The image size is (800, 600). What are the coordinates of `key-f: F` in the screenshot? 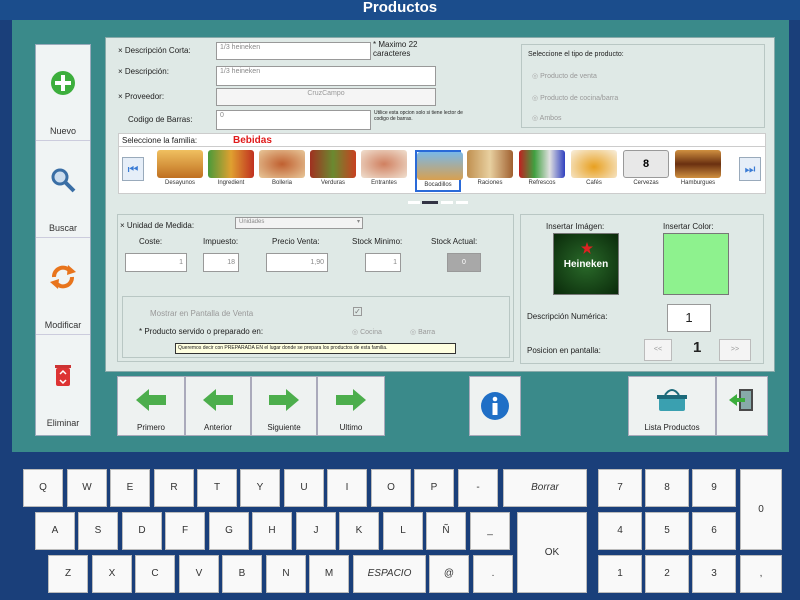 It's located at (185, 531).